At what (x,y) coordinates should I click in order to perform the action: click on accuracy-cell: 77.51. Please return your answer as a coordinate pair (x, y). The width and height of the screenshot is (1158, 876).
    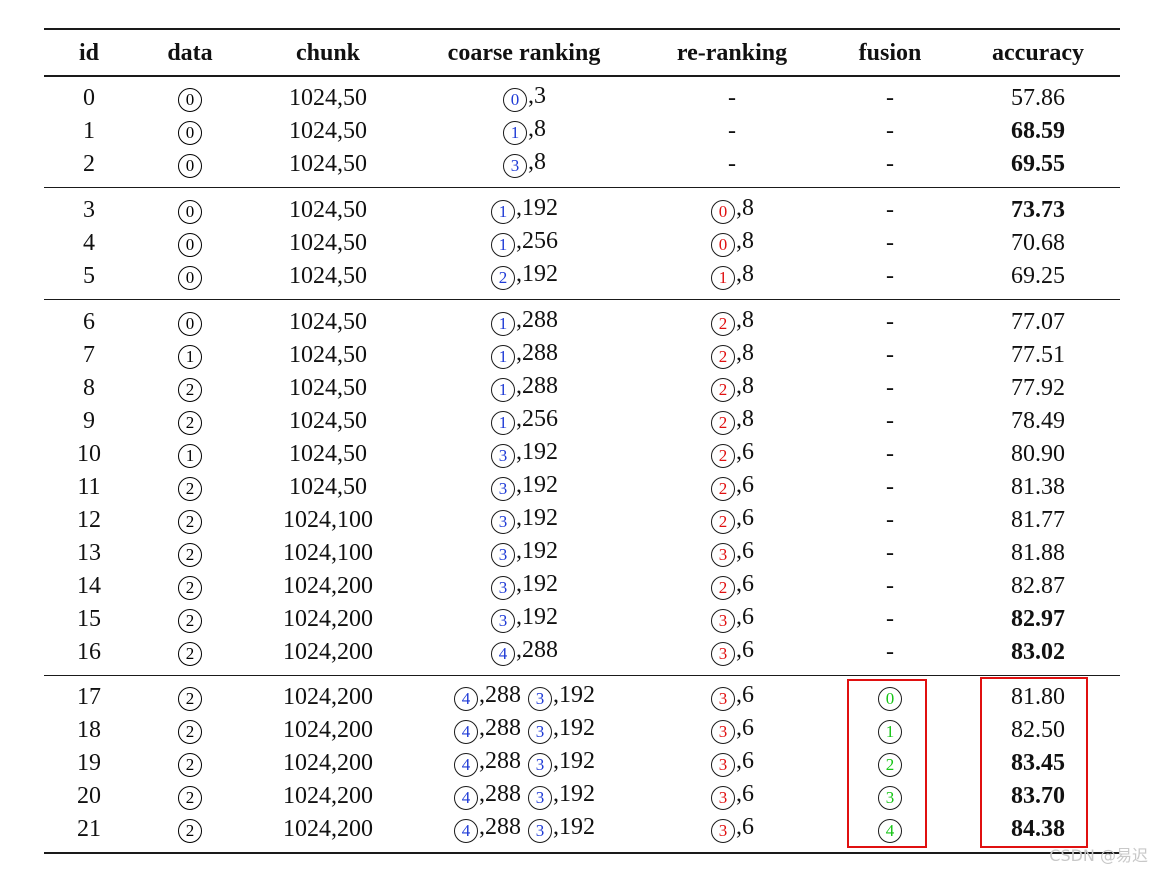
    Looking at the image, I should click on (1038, 355).